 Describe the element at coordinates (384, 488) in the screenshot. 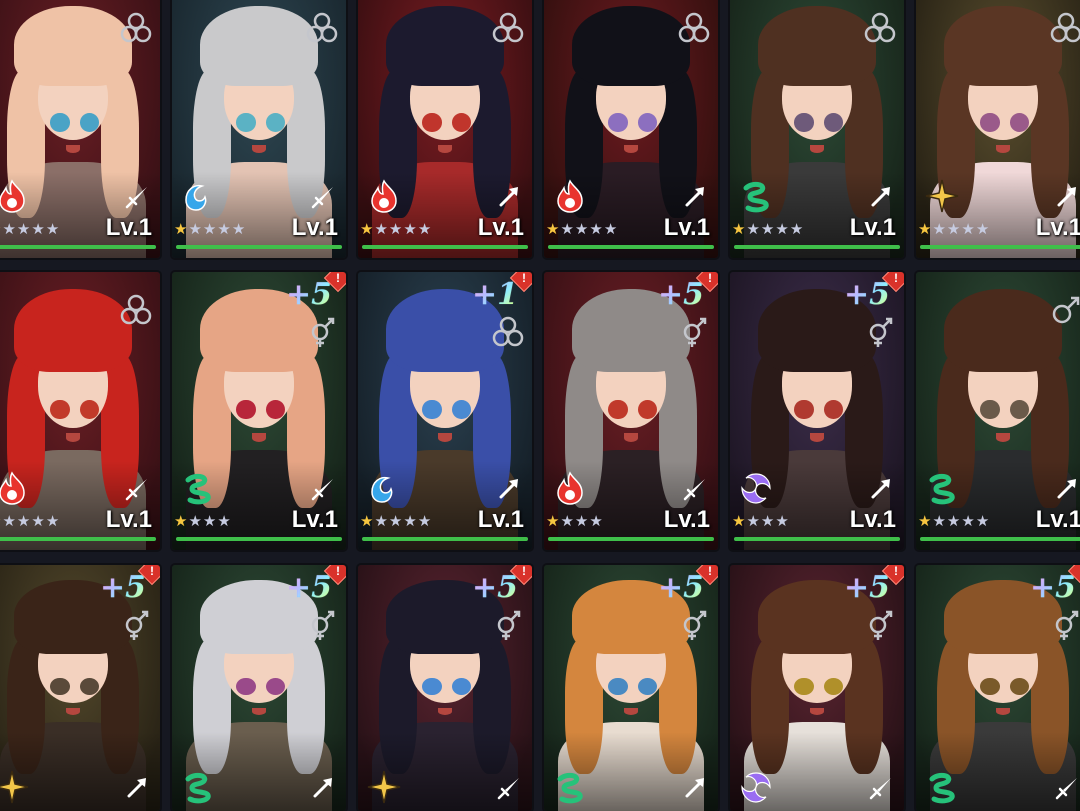

I see `water-element-icon` at that location.